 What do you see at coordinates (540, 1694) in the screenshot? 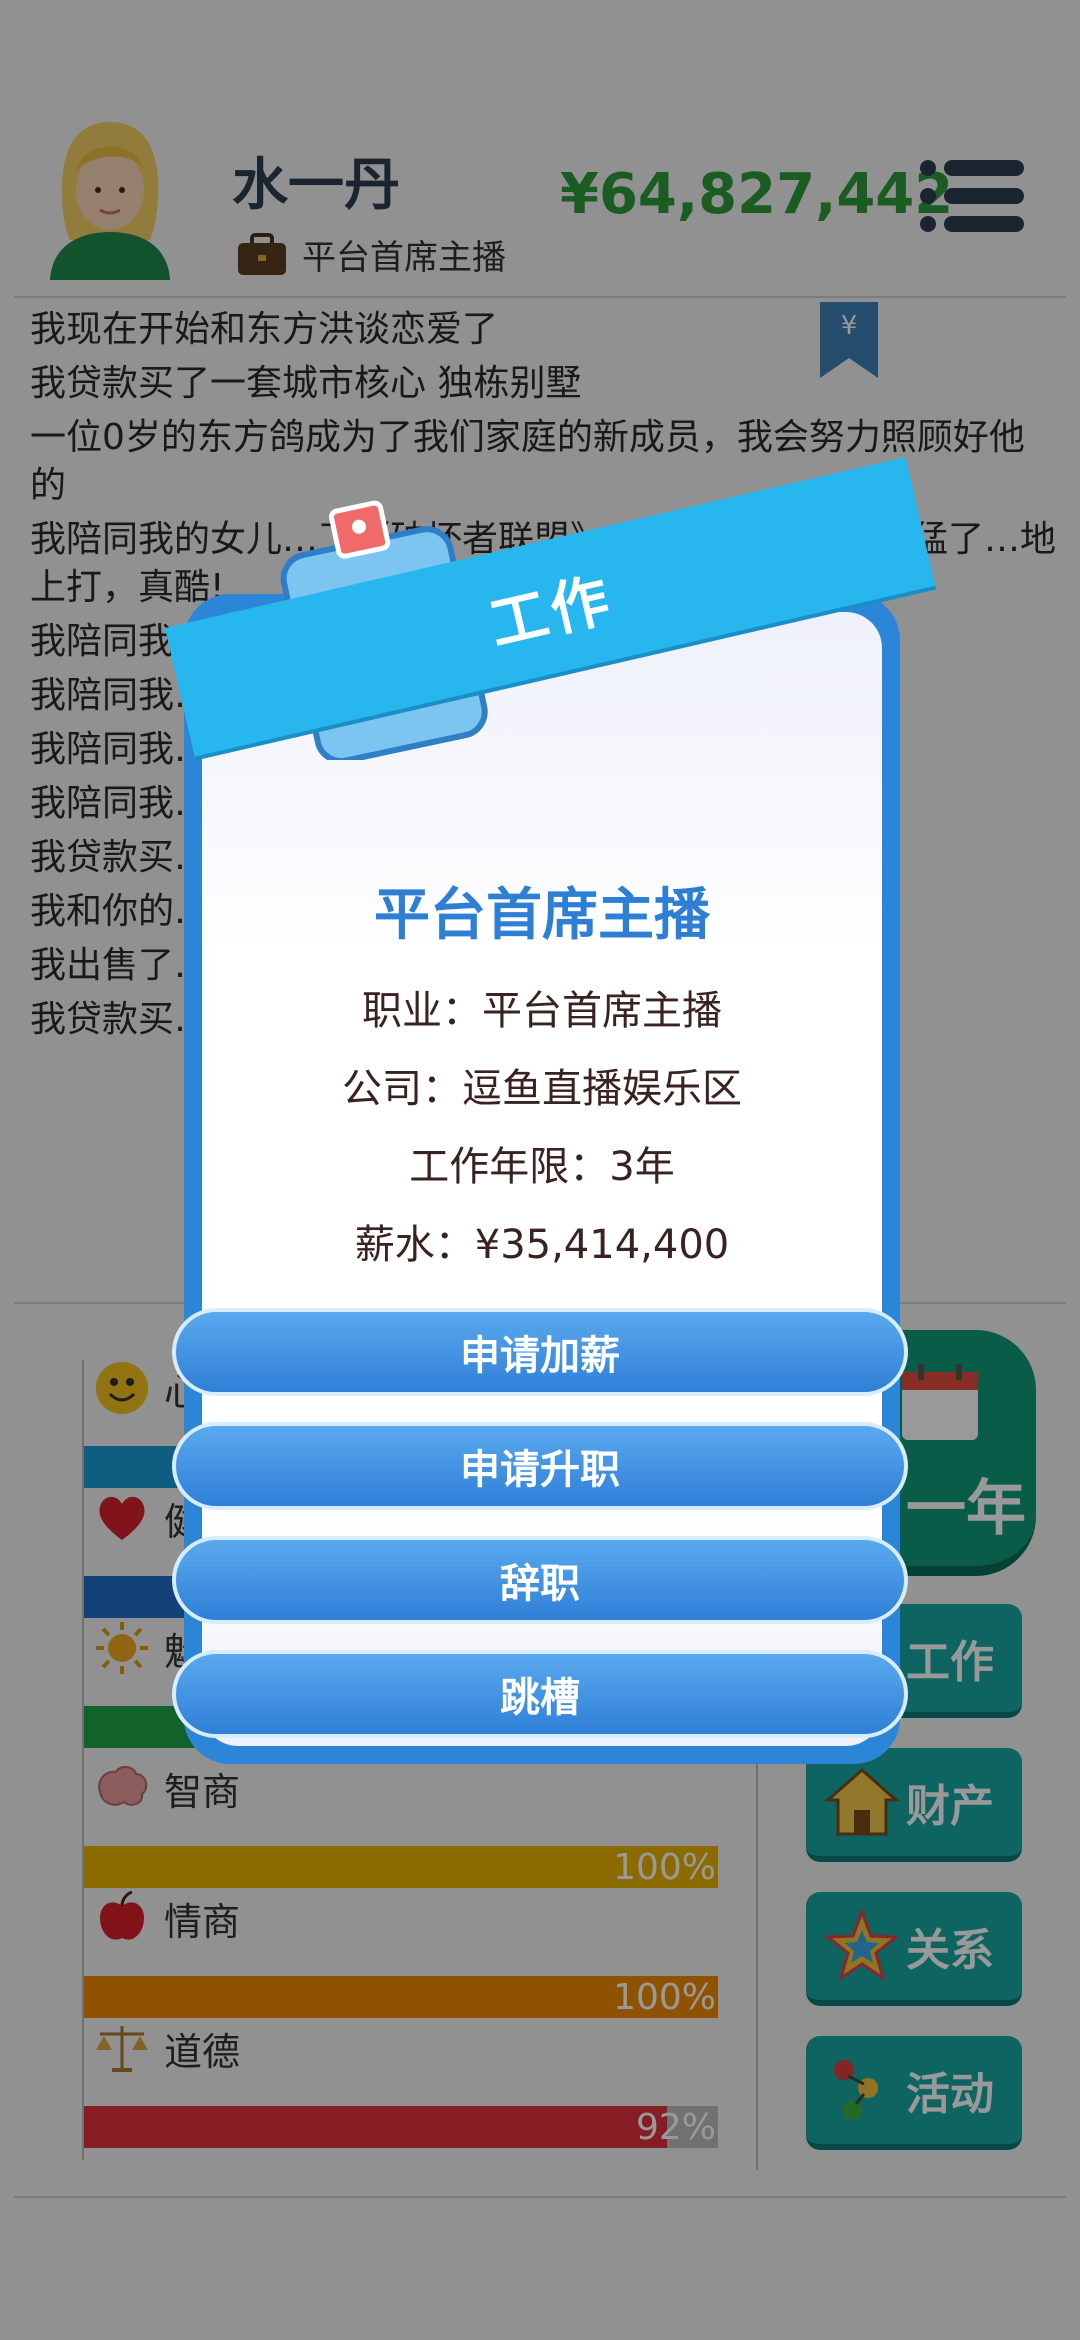
I see `change-job-button: 跳槽` at bounding box center [540, 1694].